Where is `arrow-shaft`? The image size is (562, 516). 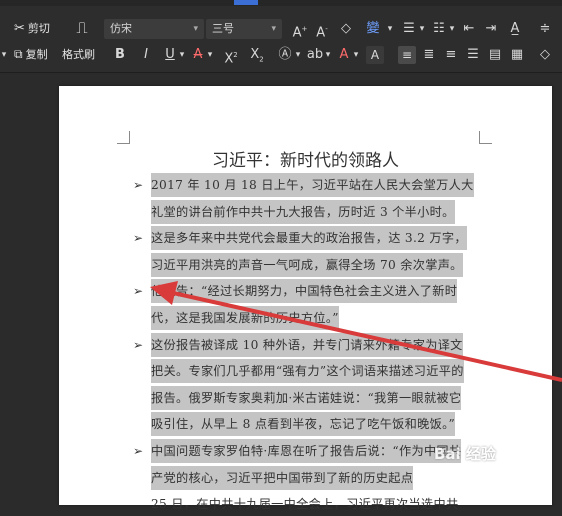 arrow-shaft is located at coordinates (360, 335).